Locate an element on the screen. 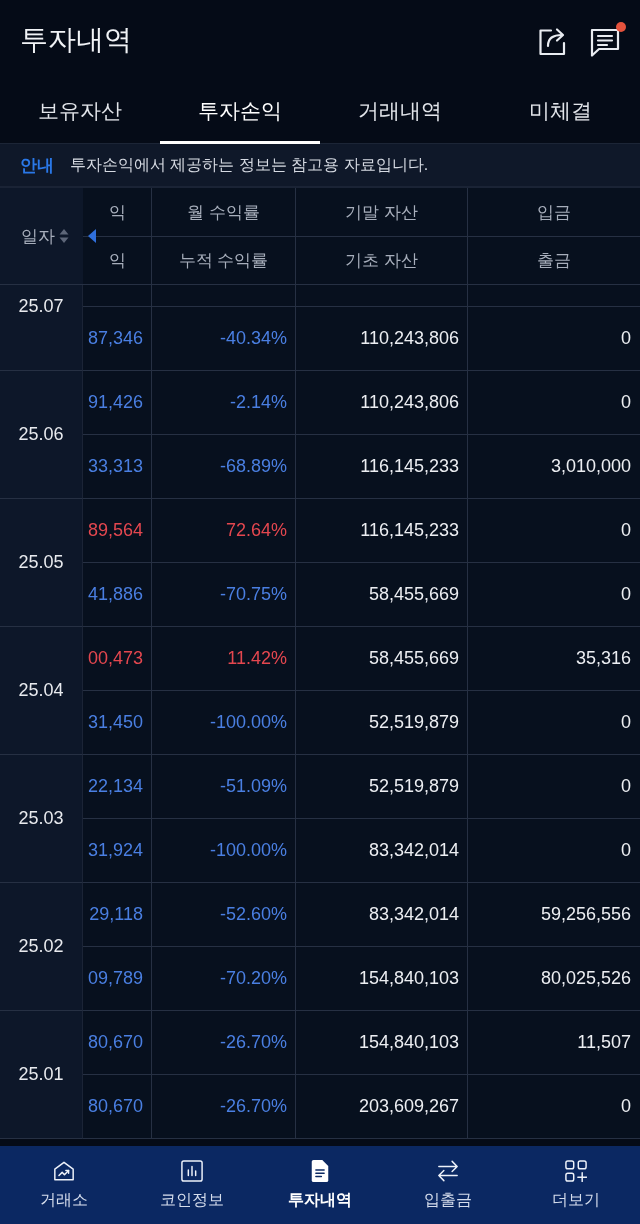  nav-item: 코인정보 is located at coordinates (192, 1185).